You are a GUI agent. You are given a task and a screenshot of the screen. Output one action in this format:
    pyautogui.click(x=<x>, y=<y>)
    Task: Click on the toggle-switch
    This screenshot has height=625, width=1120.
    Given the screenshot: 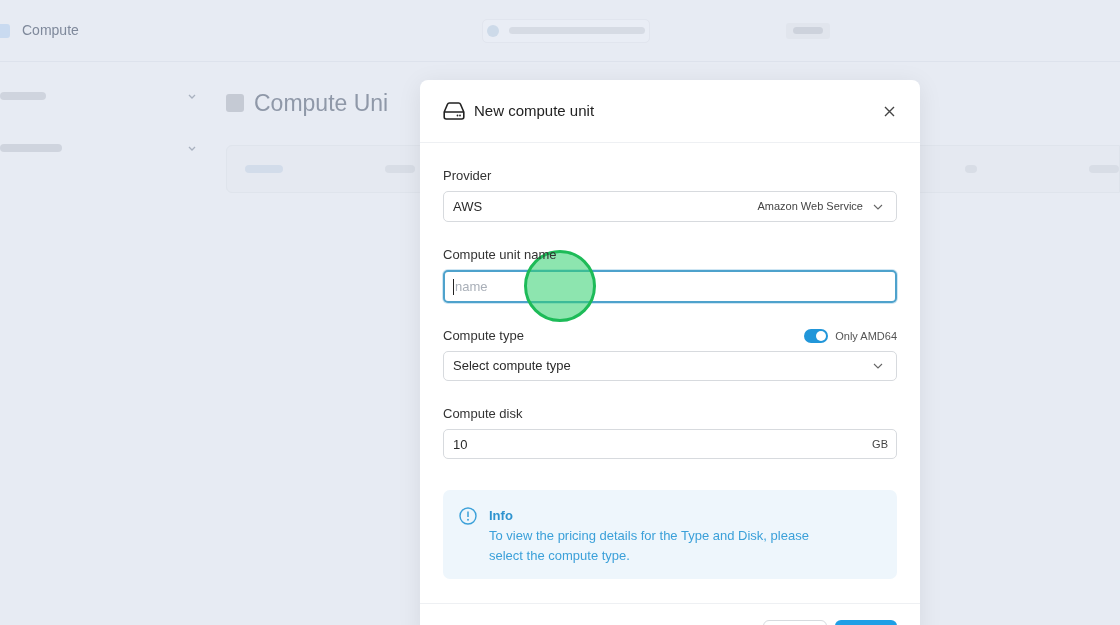 What is the action you would take?
    pyautogui.click(x=816, y=336)
    